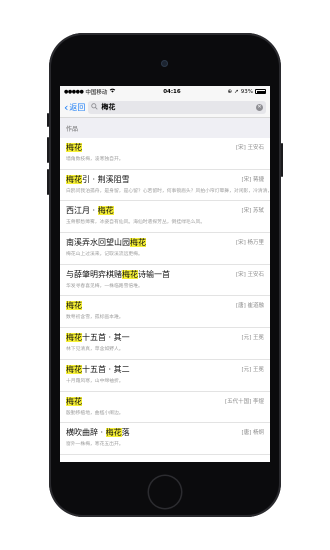 The image size is (330, 550). I want to click on result-excerpt: 墙角数枝梅，凌寒独自开。, so click(95, 159).